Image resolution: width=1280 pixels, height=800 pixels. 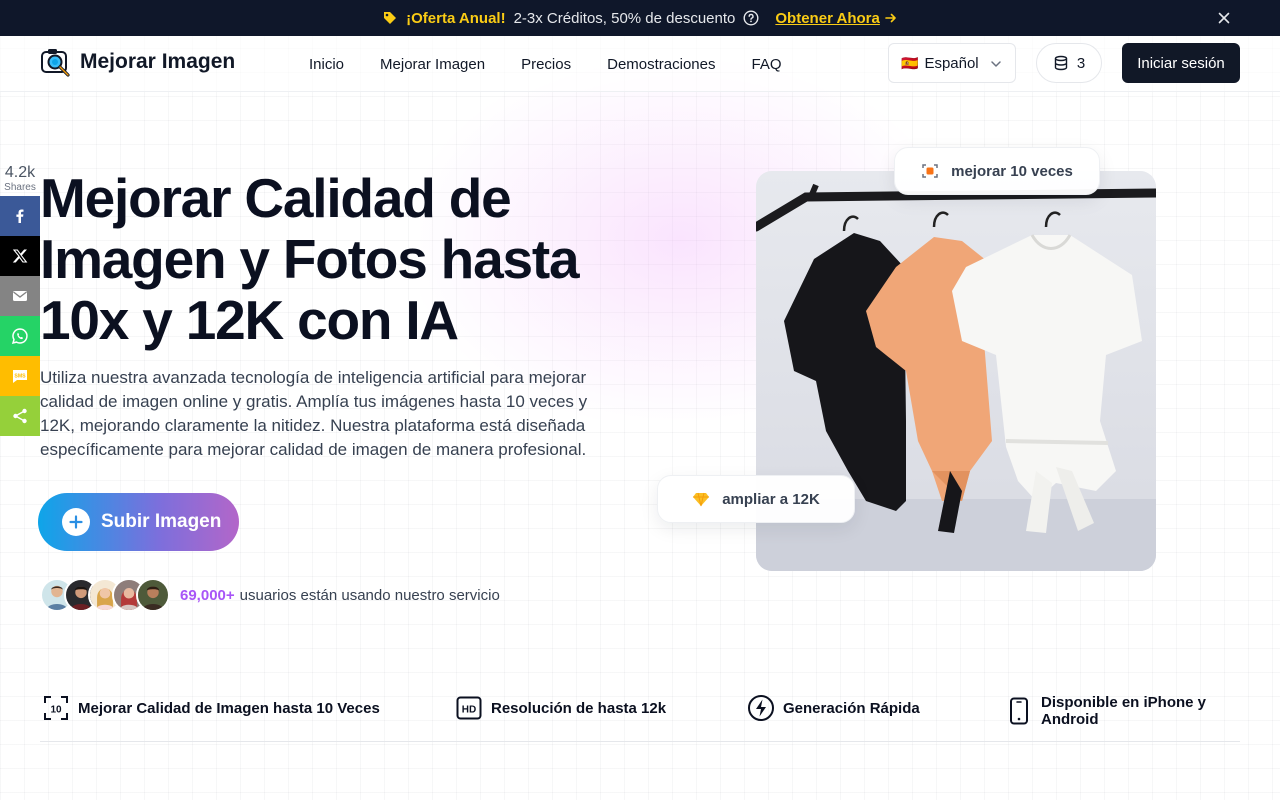 I want to click on language-select: 🇪🇸 Español, so click(x=952, y=63).